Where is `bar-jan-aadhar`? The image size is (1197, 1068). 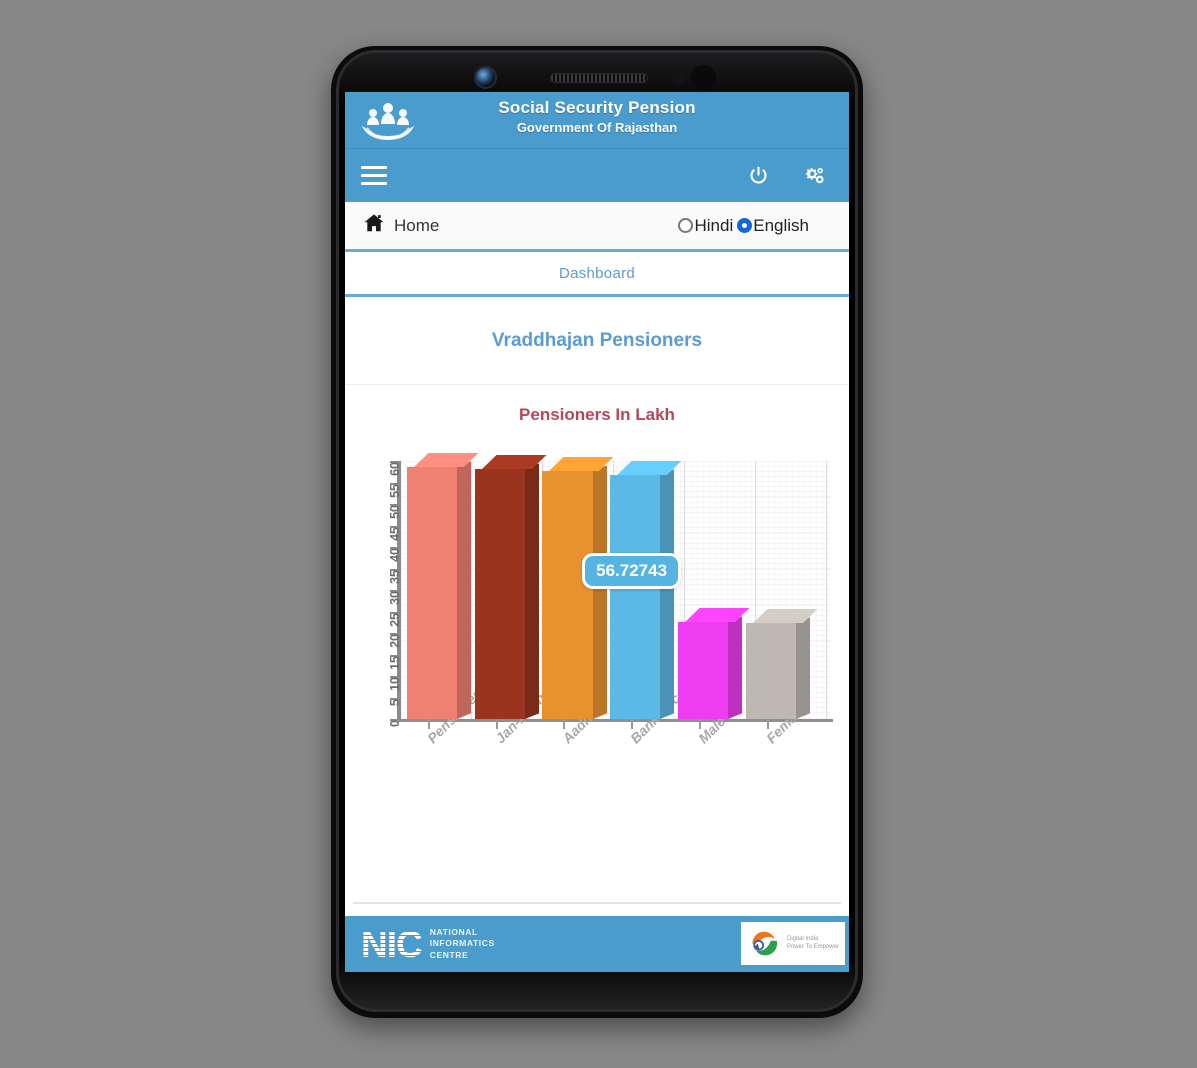
bar-jan-aadhar is located at coordinates (510, 587).